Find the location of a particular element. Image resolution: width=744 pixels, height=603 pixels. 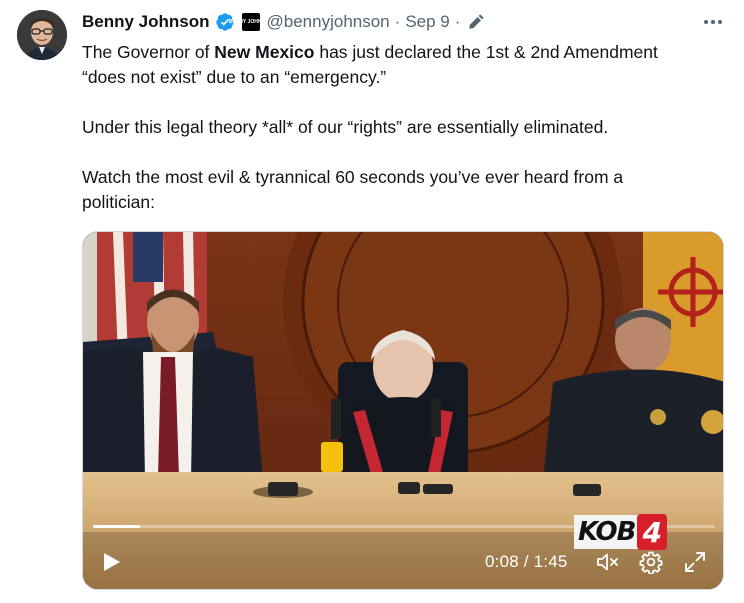

tweet-line1-prefix: The Governor of is located at coordinates (148, 52).